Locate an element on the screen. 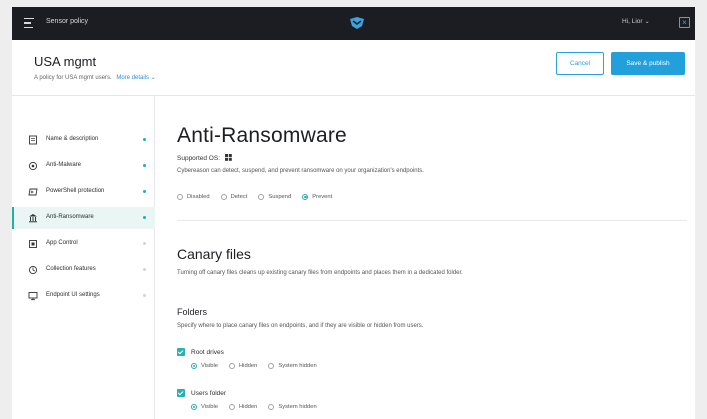 This screenshot has height=419, width=707. folders-title: Folders is located at coordinates (192, 312).